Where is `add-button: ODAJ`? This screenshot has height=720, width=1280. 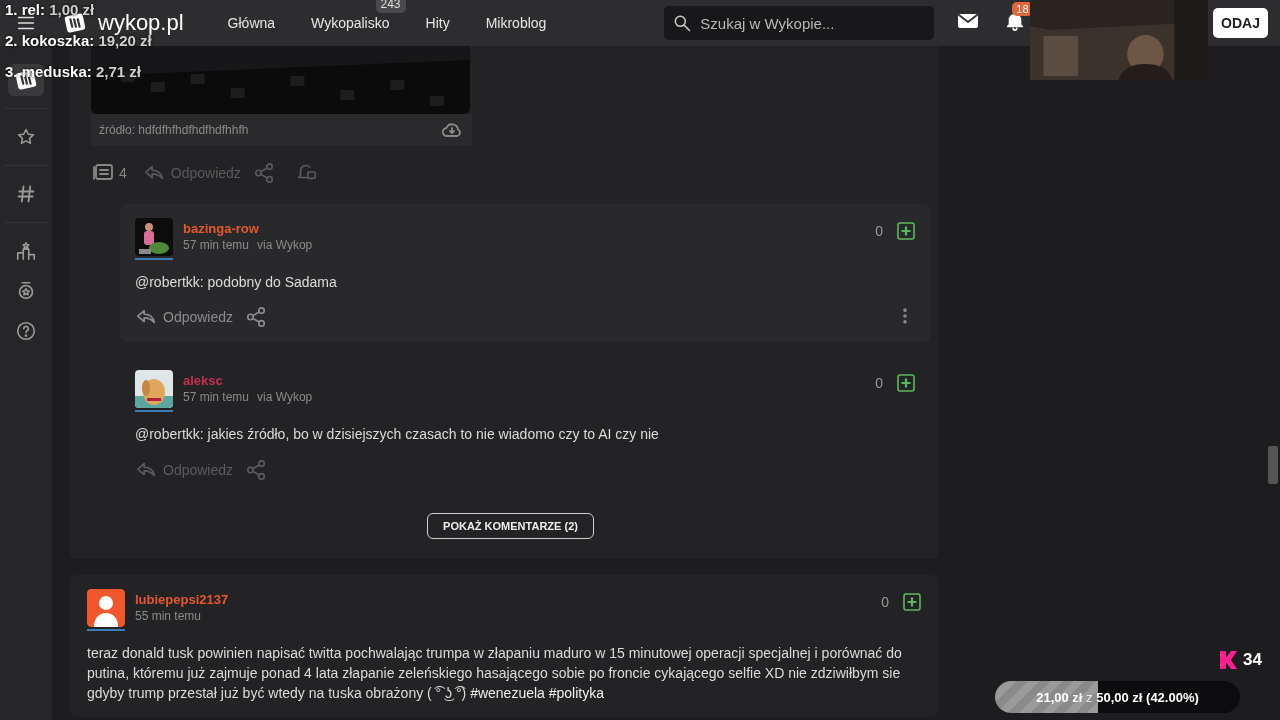 add-button: ODAJ is located at coordinates (1240, 23).